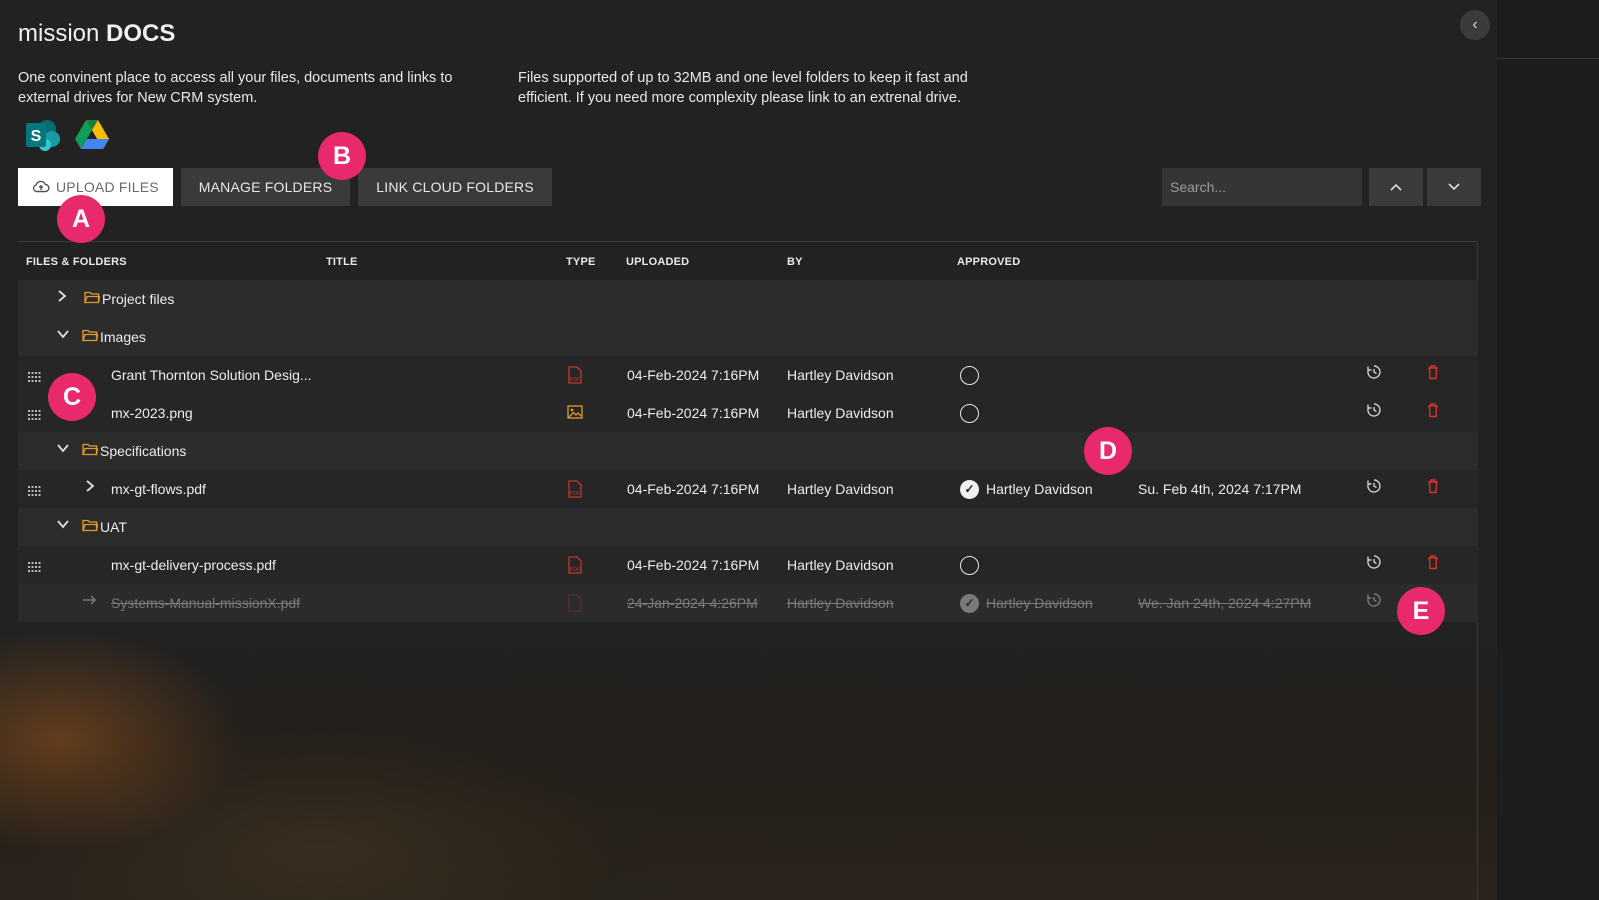 The width and height of the screenshot is (1599, 900). Describe the element at coordinates (575, 604) in the screenshot. I see `pdf-file-icon` at that location.